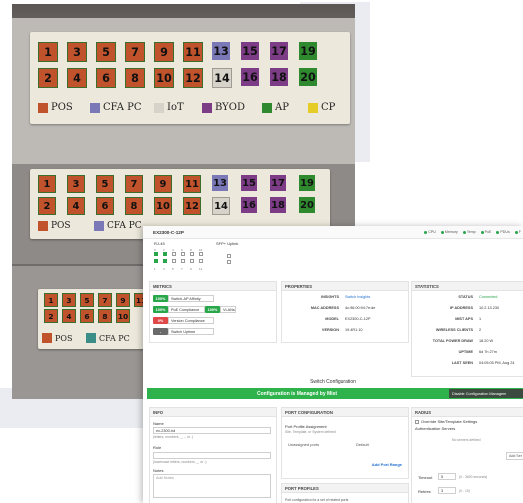 This screenshot has width=523, height=503. I want to click on unassigned-ports-label: Unassigned ports, so click(304, 444).